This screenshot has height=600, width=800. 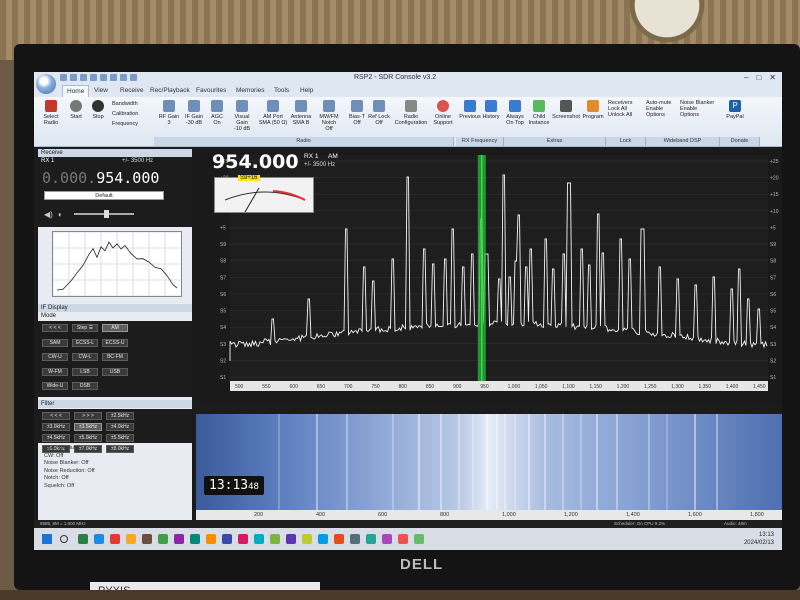 What do you see at coordinates (772, 77) in the screenshot?
I see `close-icon: ✕` at bounding box center [772, 77].